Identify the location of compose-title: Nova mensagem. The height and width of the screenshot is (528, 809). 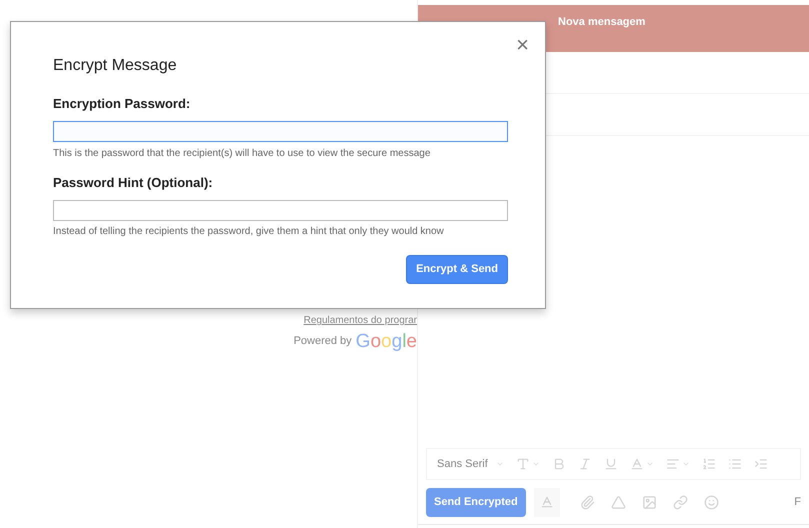
(602, 22).